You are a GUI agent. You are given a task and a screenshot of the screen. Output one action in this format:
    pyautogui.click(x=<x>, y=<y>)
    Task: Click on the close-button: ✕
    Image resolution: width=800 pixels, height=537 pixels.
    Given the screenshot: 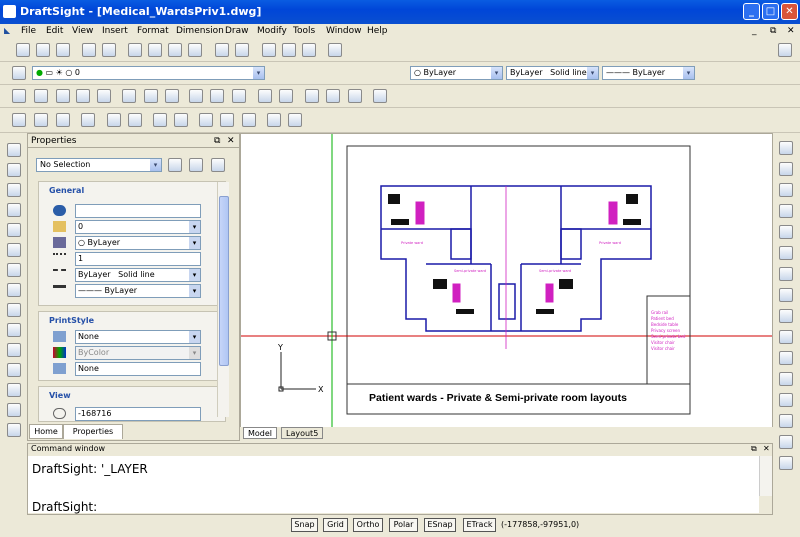 What is the action you would take?
    pyautogui.click(x=789, y=11)
    